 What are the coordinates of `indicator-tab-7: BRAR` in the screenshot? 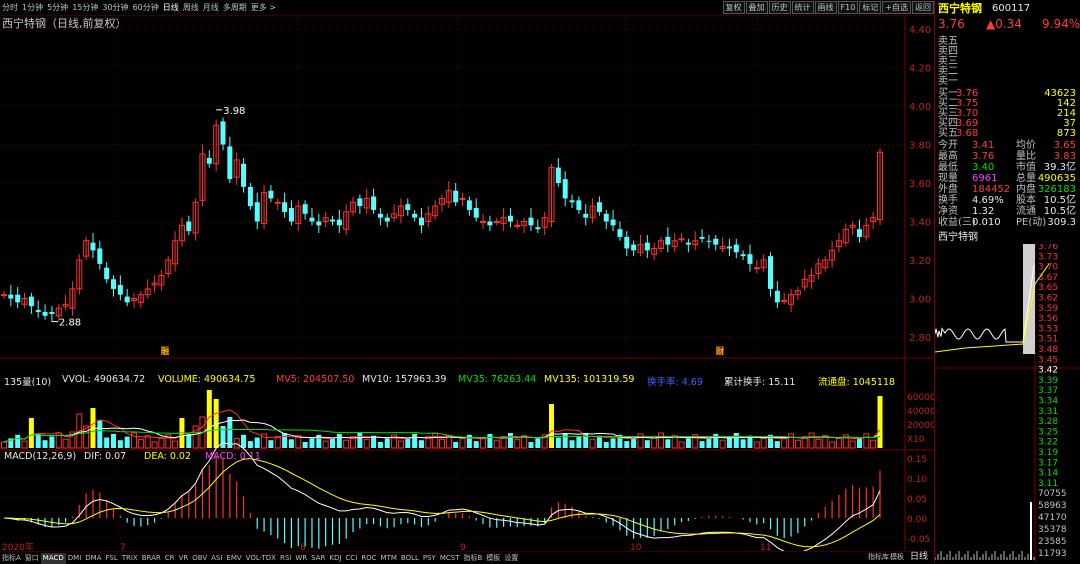 It's located at (151, 558).